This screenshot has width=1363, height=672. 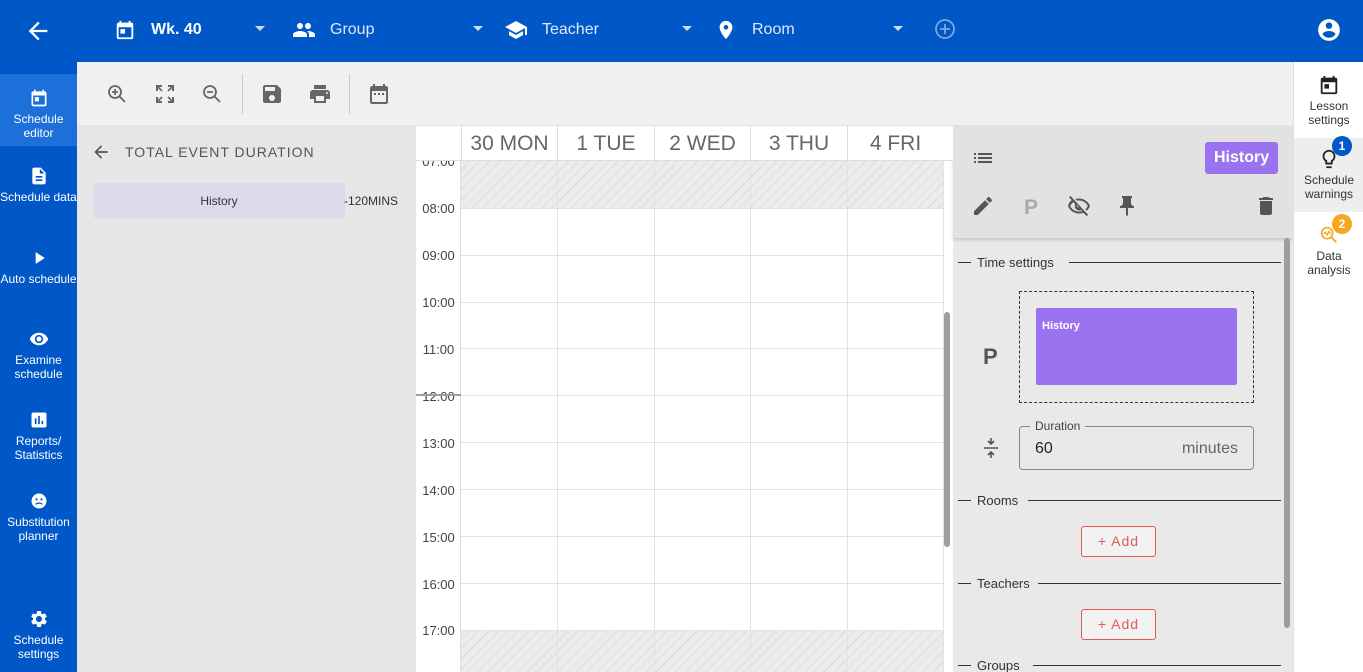 I want to click on nav-label: Examine schedule, so click(x=38, y=367).